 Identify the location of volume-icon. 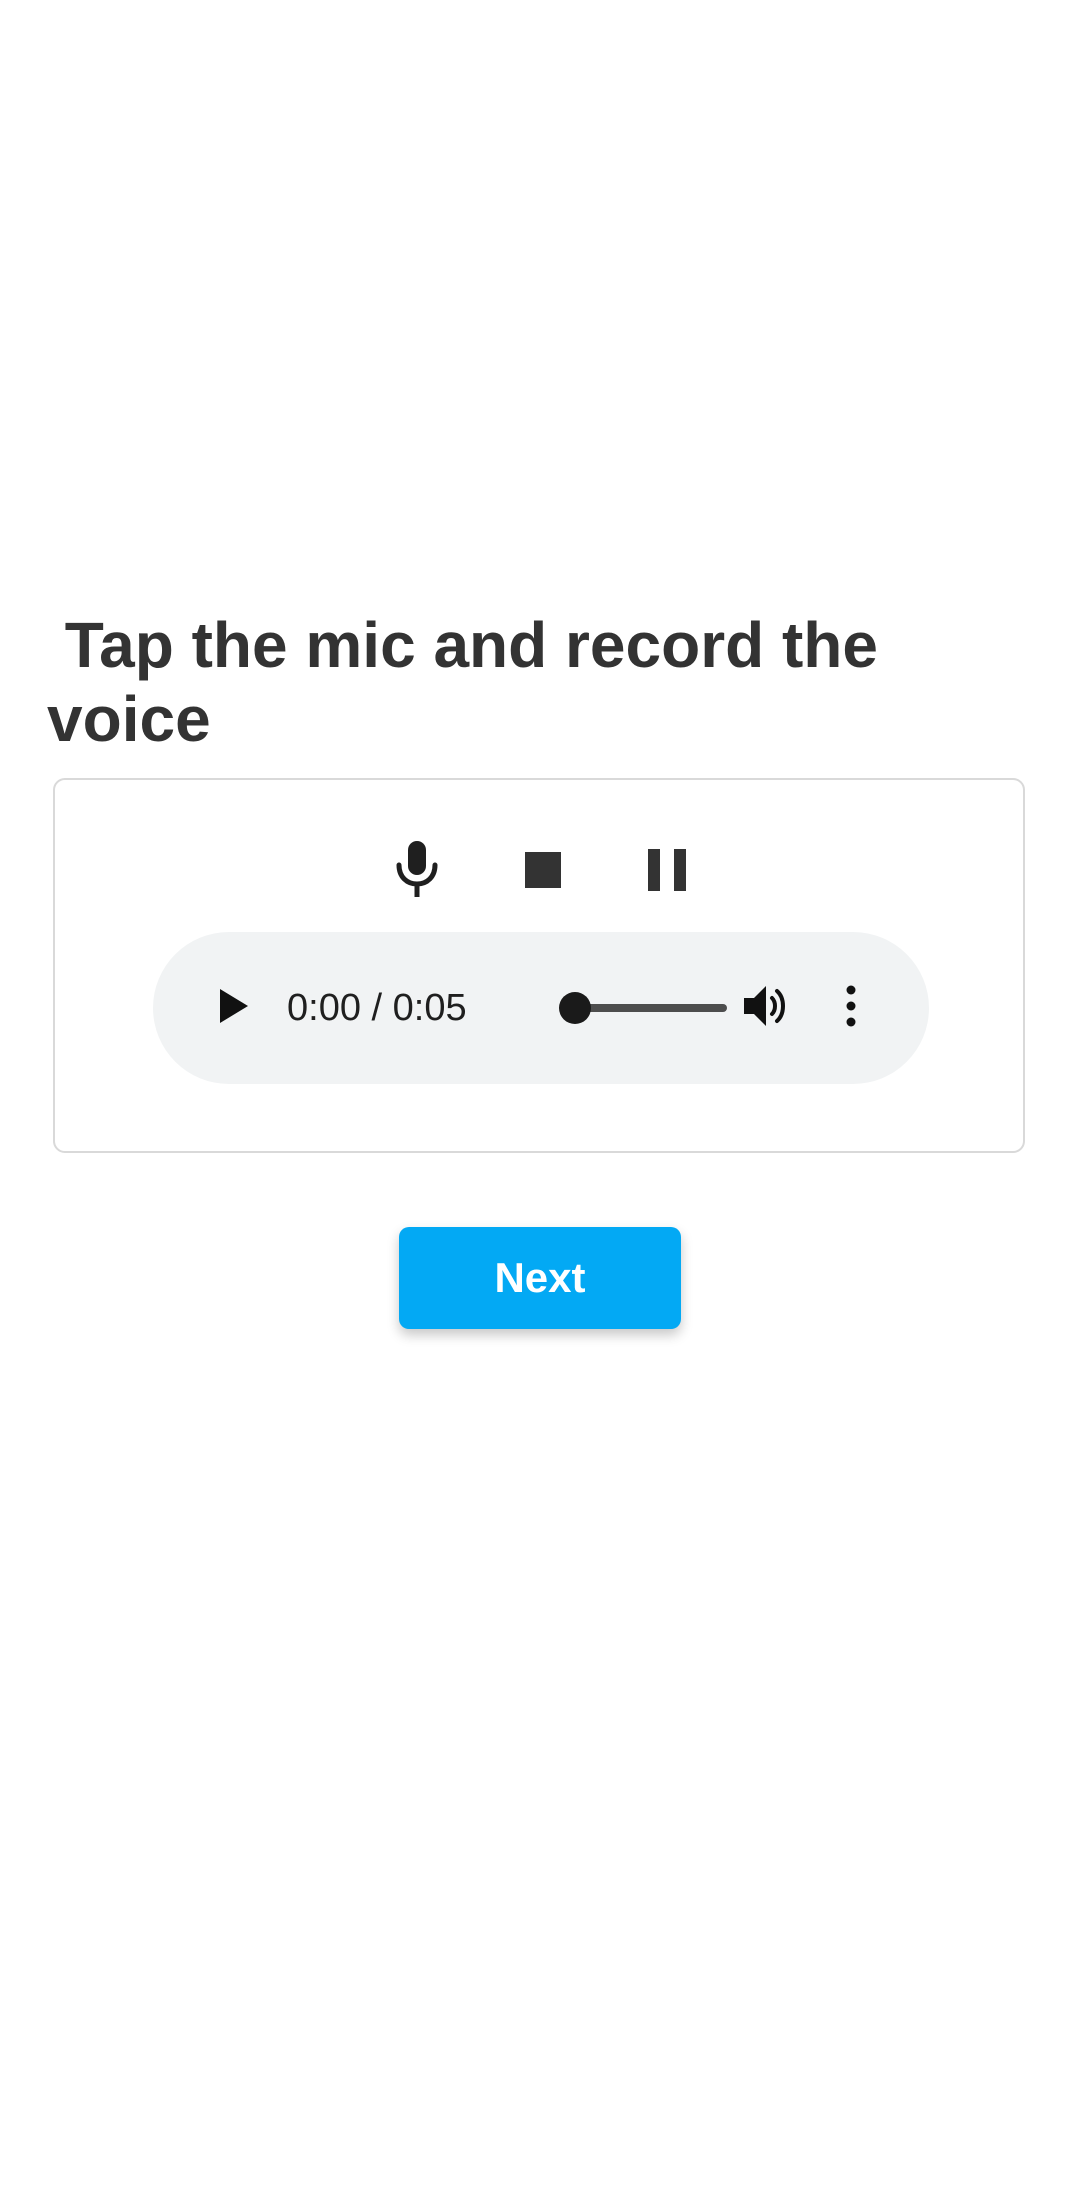
(767, 1008).